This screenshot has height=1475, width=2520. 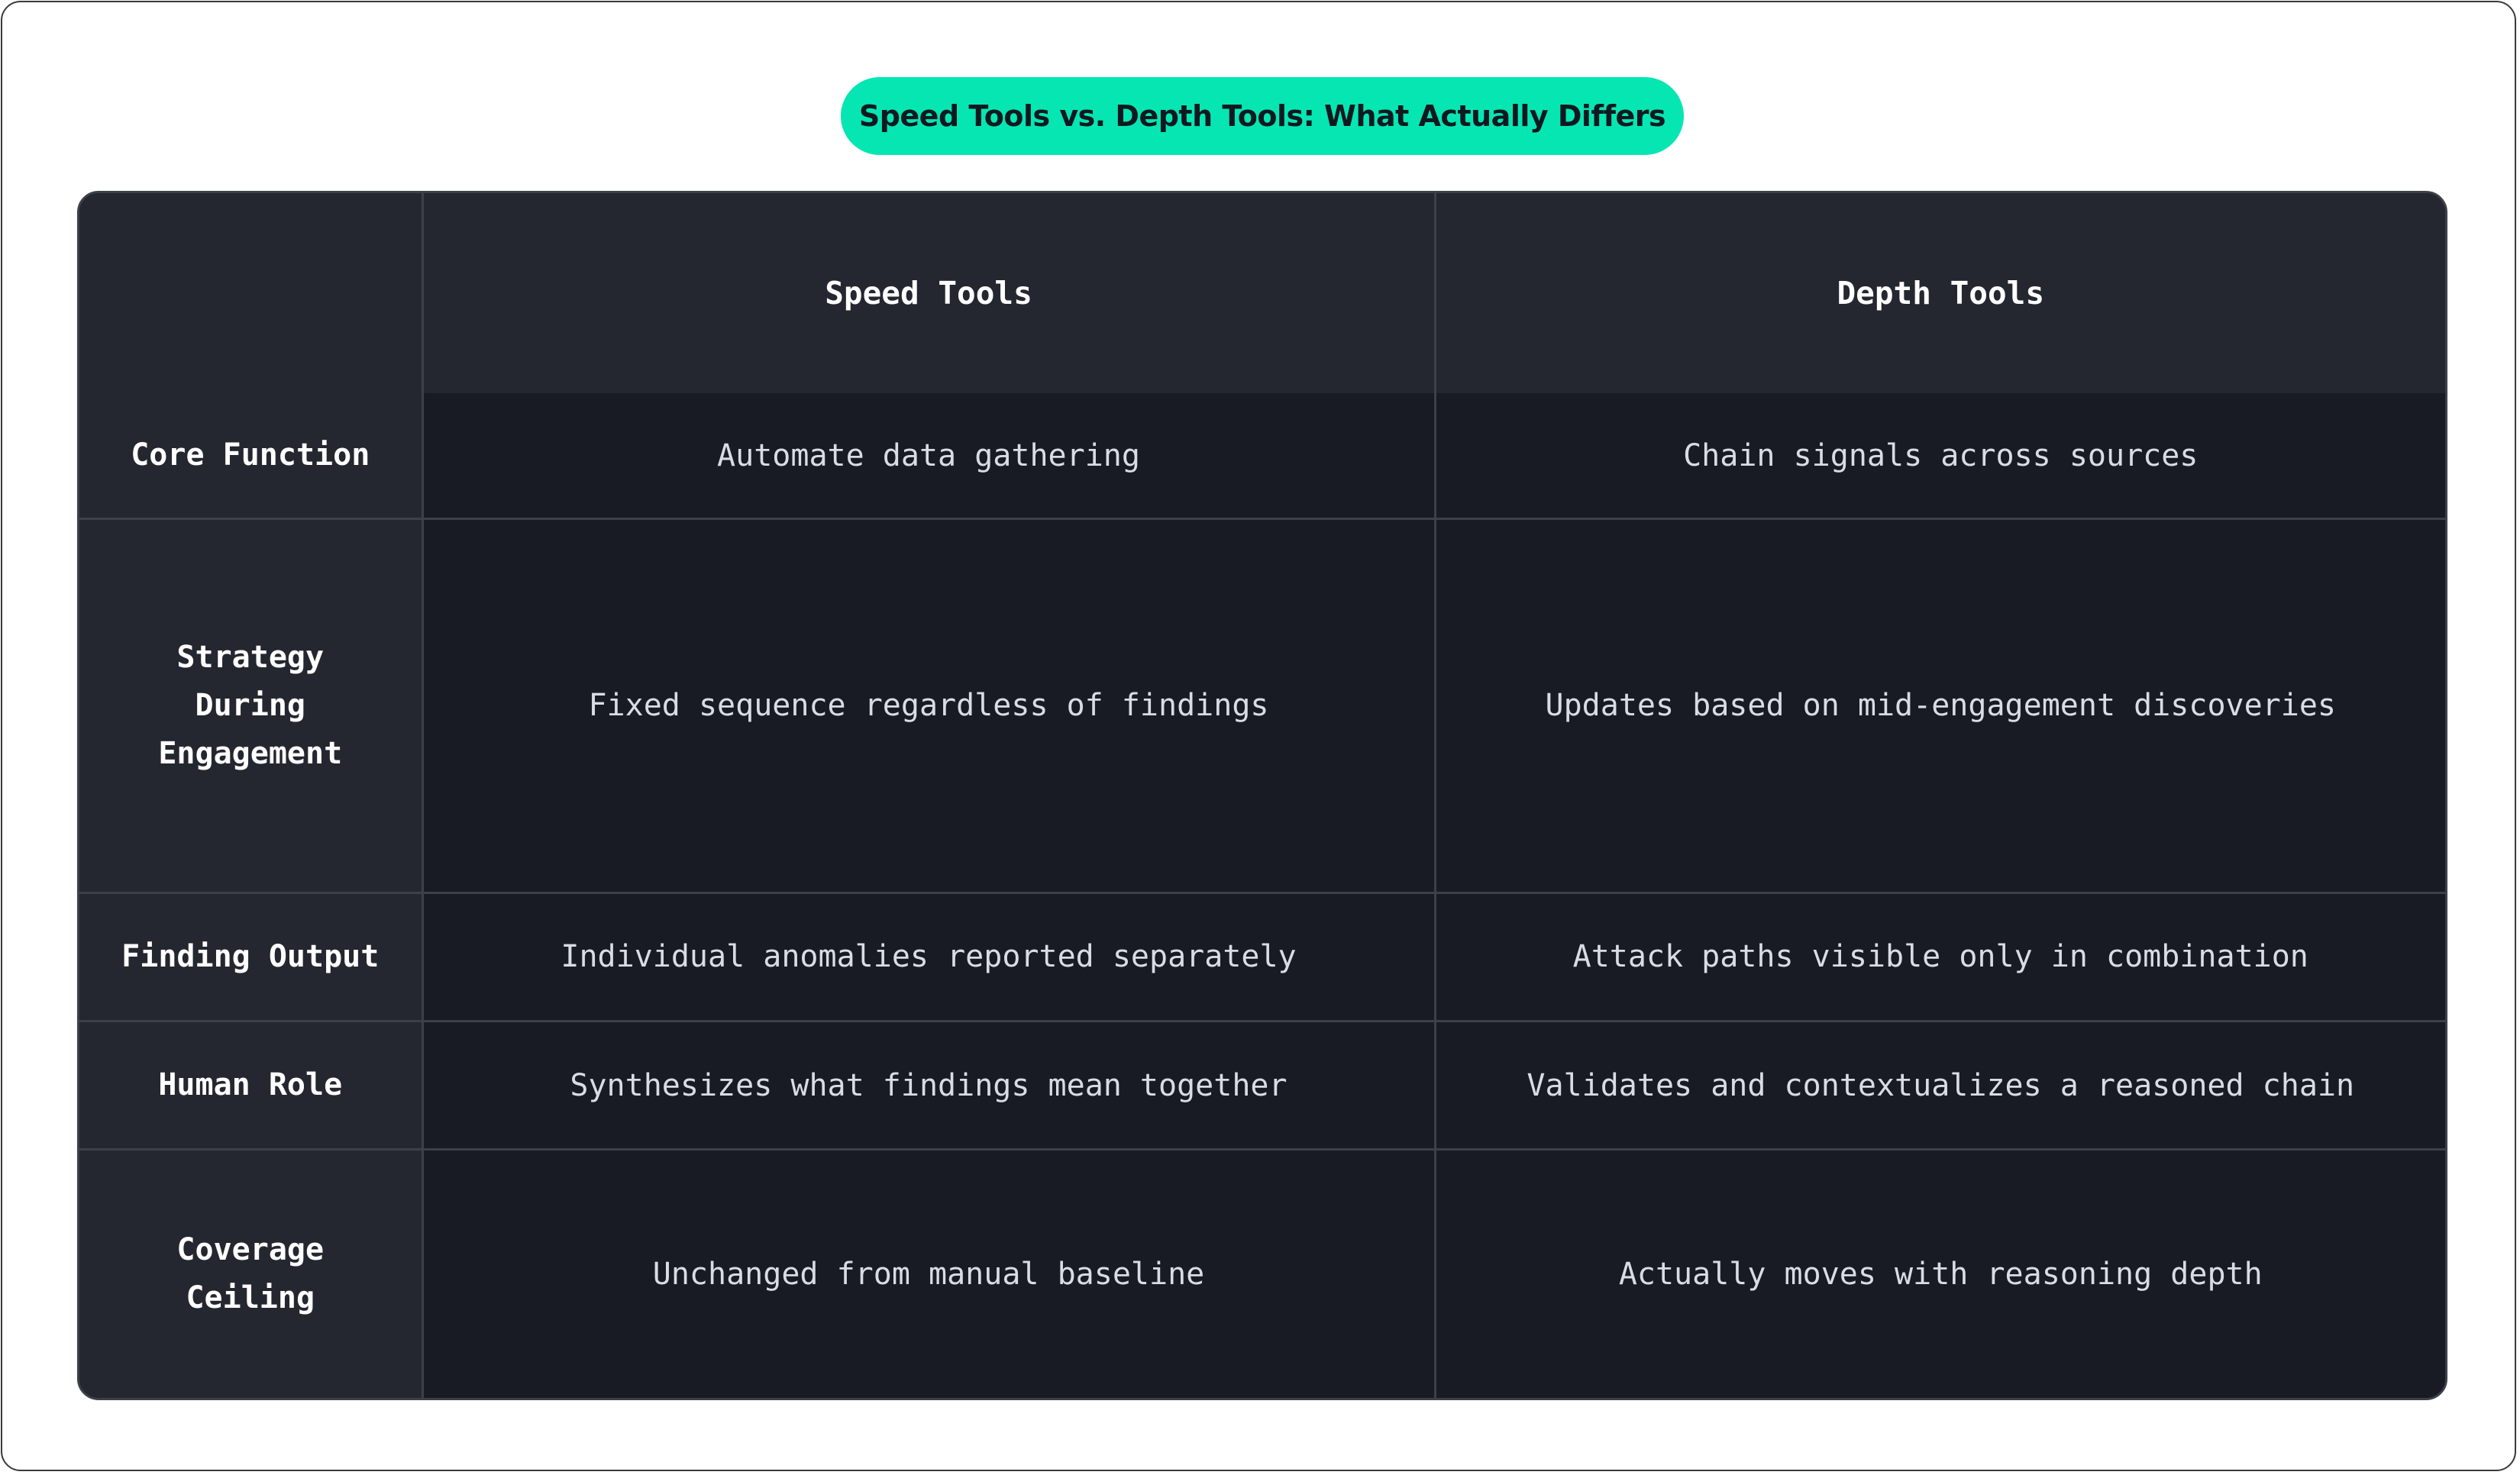 What do you see at coordinates (929, 957) in the screenshot?
I see `speed-tools-cell: Individual anomalies reported separately` at bounding box center [929, 957].